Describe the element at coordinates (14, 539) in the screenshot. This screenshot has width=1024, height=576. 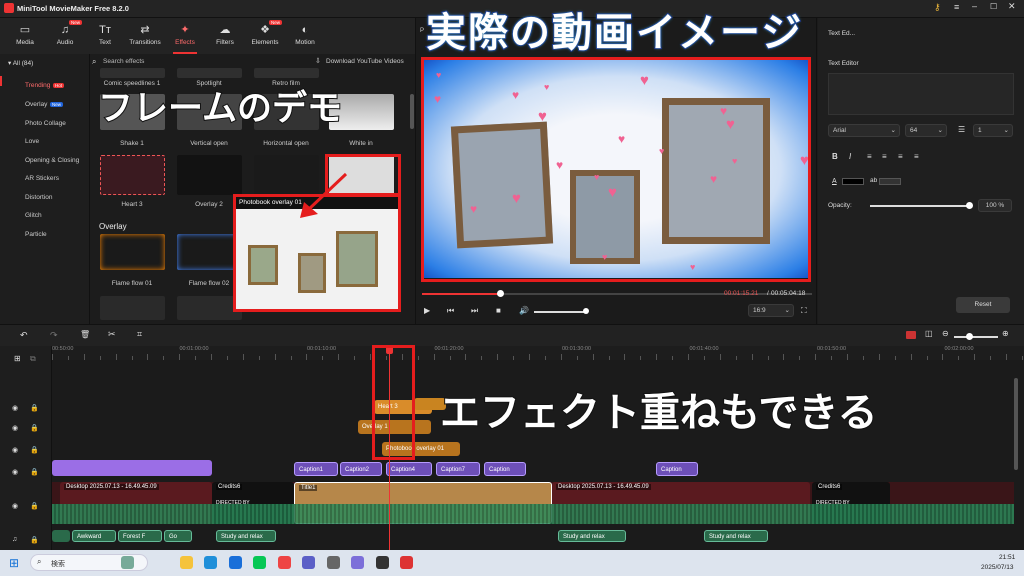
I see `track-eye-icon: ♫` at that location.